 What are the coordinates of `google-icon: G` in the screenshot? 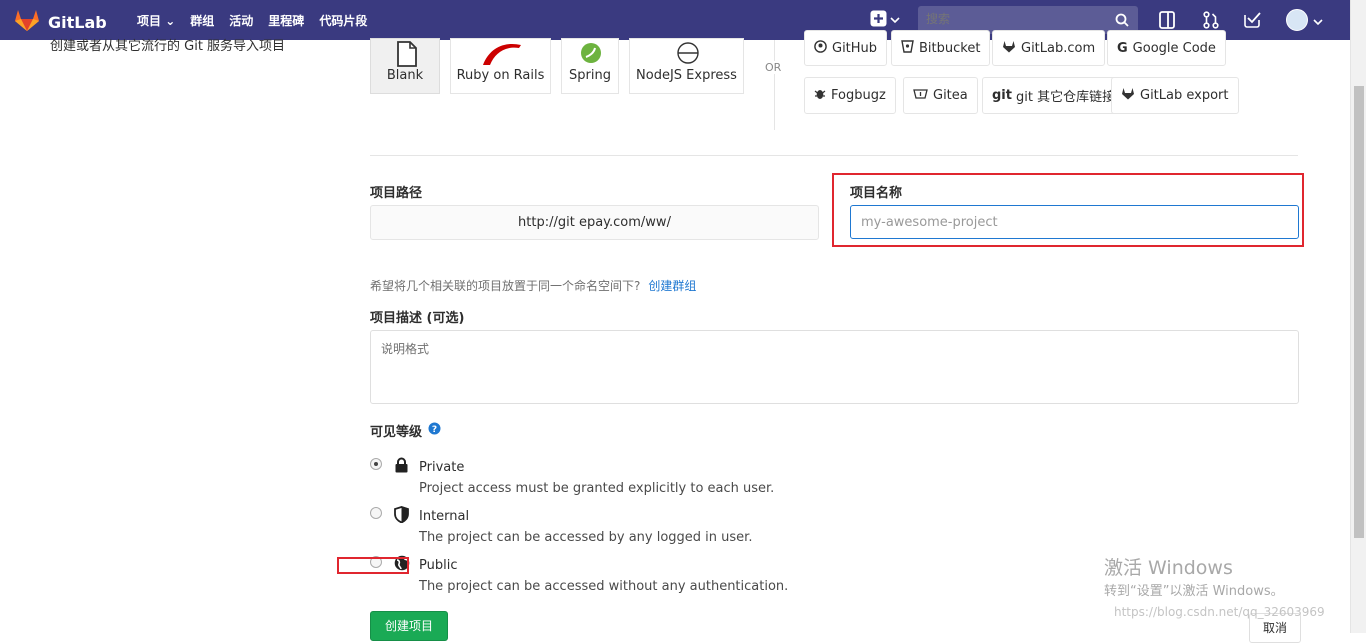 It's located at (1122, 48).